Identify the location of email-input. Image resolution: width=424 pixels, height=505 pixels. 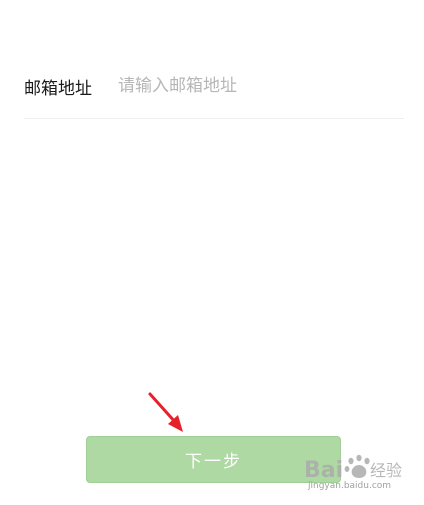
(261, 86).